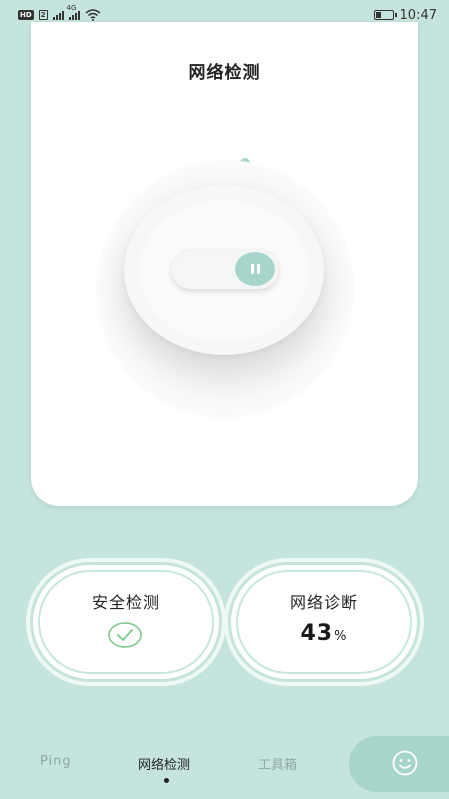 The height and width of the screenshot is (799, 449). I want to click on status-left: HD 2 4G, so click(59, 12).